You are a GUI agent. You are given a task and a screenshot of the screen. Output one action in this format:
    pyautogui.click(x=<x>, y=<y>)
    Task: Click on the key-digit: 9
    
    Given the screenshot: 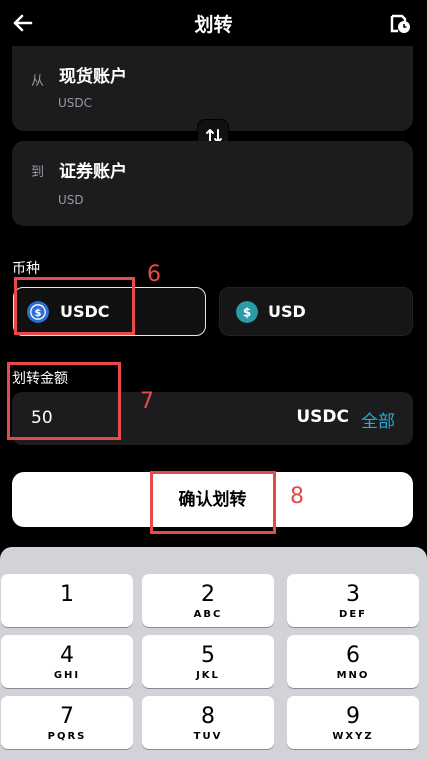 What is the action you would take?
    pyautogui.click(x=353, y=716)
    